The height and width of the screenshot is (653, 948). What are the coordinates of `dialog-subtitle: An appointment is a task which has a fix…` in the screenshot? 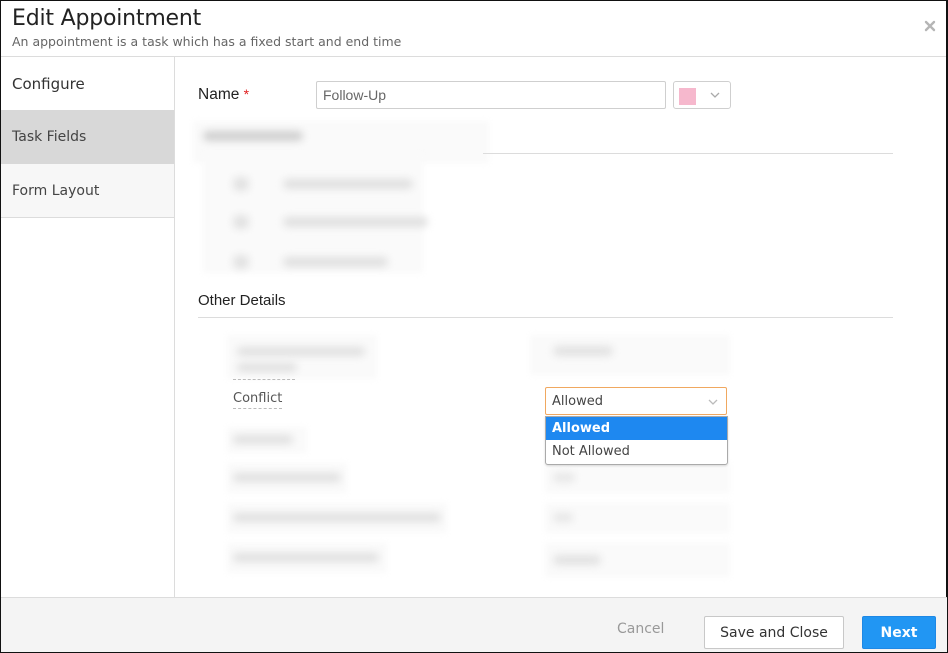 It's located at (207, 41).